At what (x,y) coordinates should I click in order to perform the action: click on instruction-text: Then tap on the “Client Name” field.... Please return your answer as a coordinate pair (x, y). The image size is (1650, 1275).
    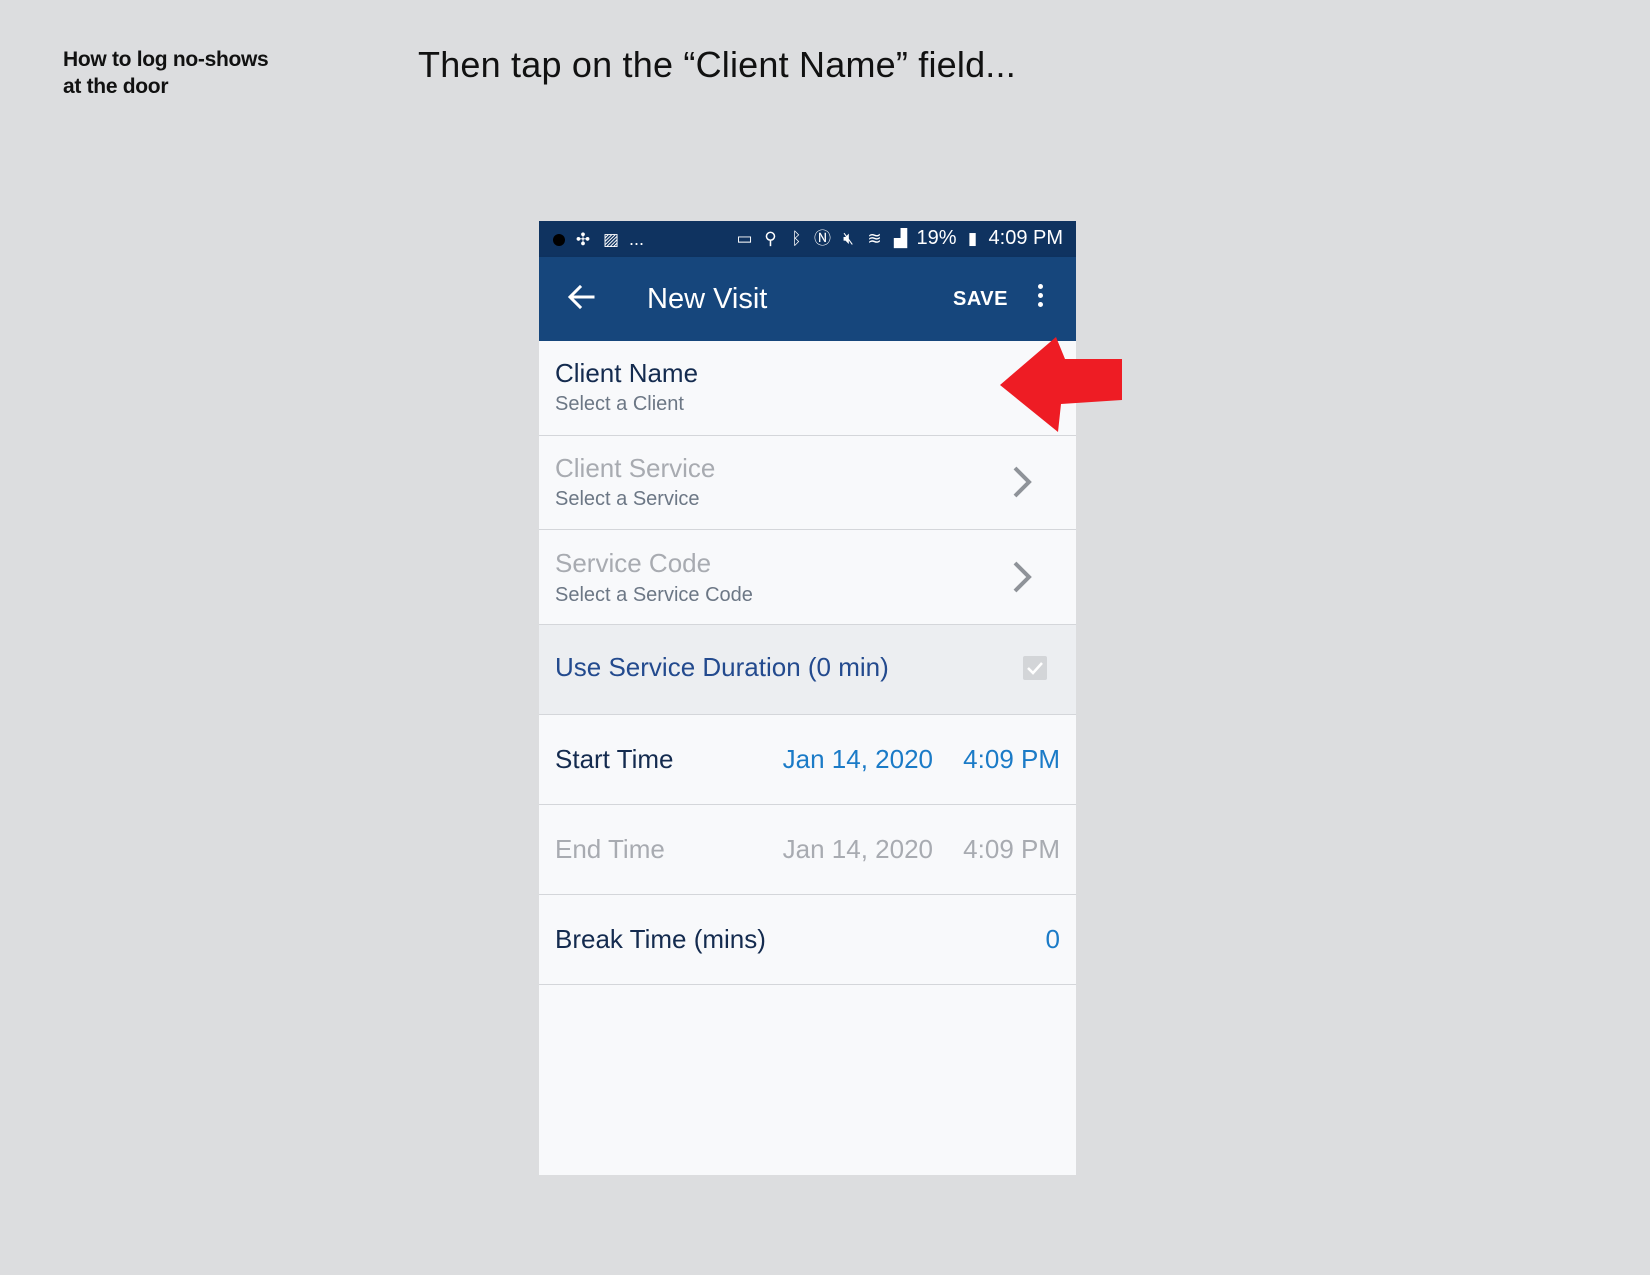
    Looking at the image, I should click on (717, 64).